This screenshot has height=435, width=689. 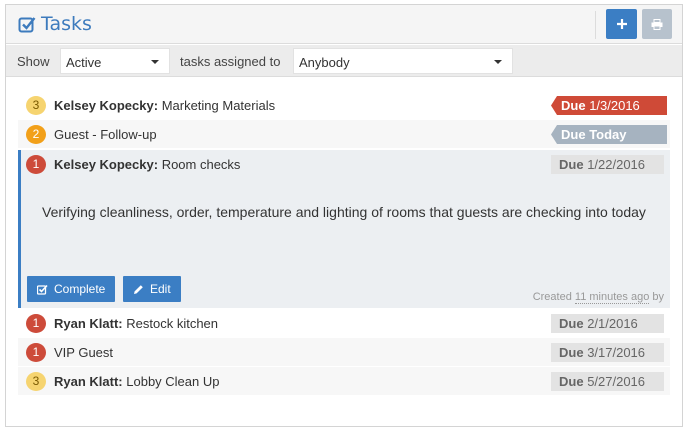 I want to click on status-filter-value: Active, so click(x=84, y=62).